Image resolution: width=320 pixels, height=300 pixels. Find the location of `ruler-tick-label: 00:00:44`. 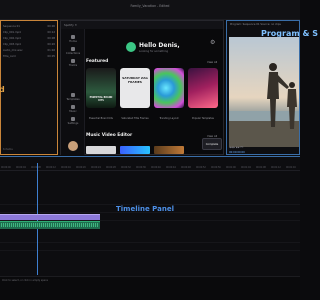

ruler-tick-label: 00:00:44 is located at coordinates (171, 167).